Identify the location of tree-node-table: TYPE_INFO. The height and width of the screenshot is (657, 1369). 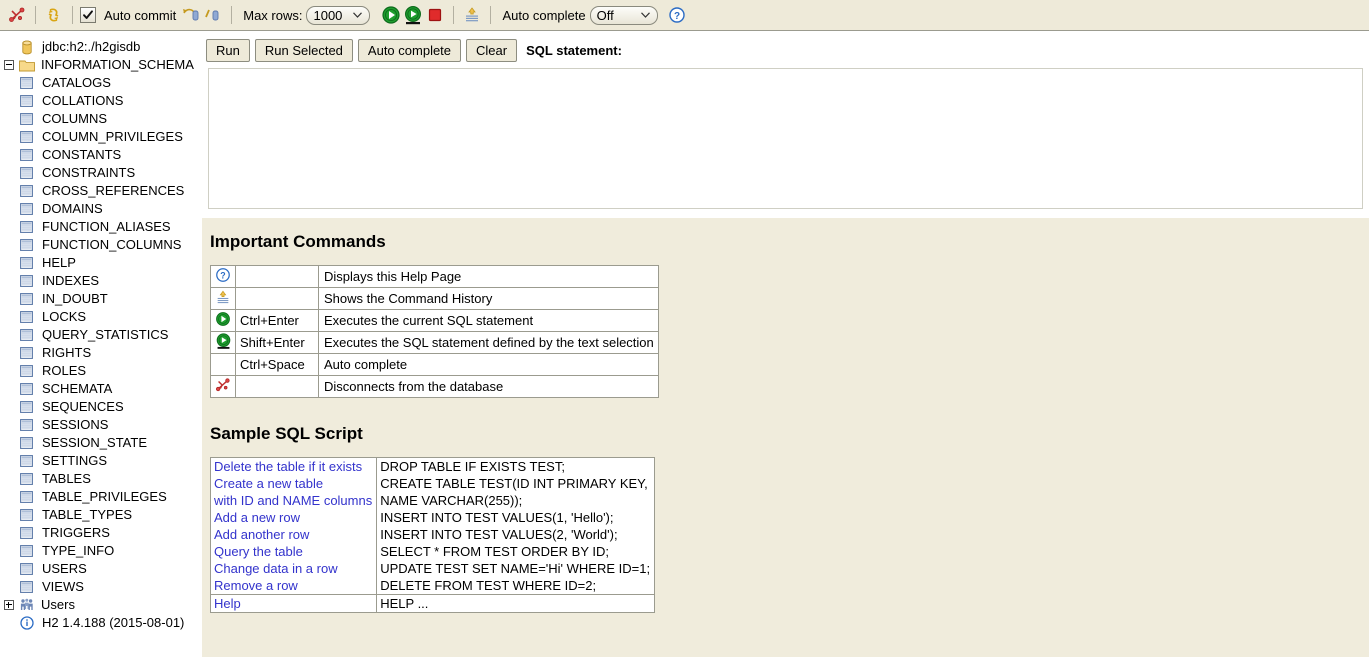
(101, 551).